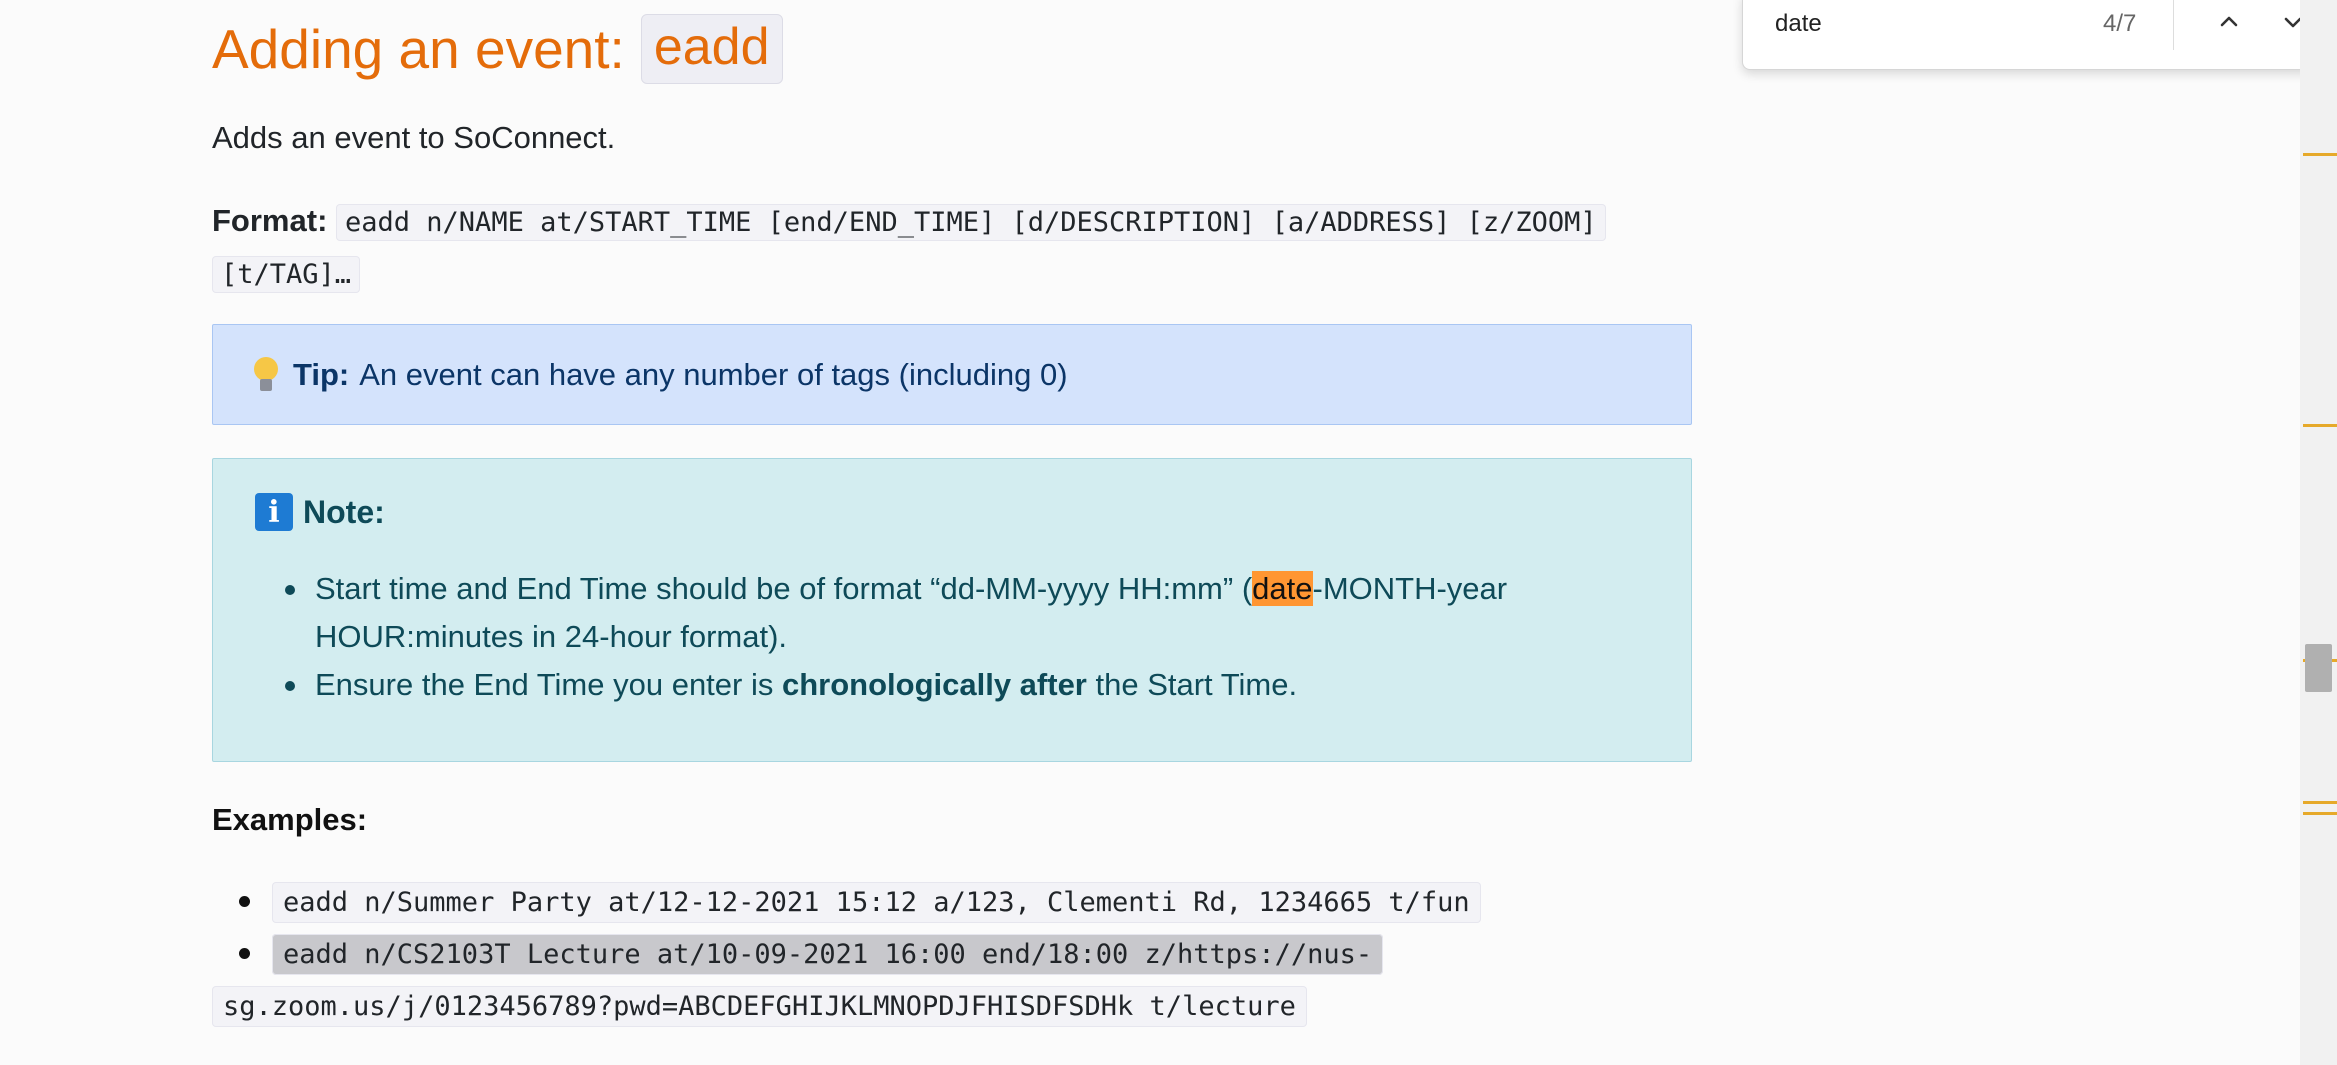 Image resolution: width=2337 pixels, height=1065 pixels. I want to click on section-heading: Adding an event: eadd, so click(497, 49).